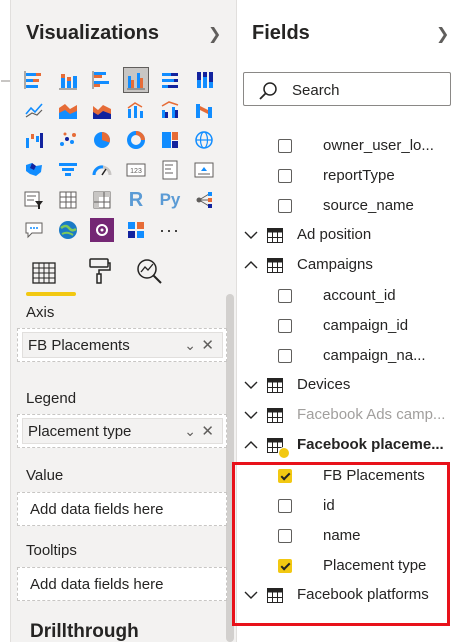  What do you see at coordinates (268, 91) in the screenshot?
I see `search-icon` at bounding box center [268, 91].